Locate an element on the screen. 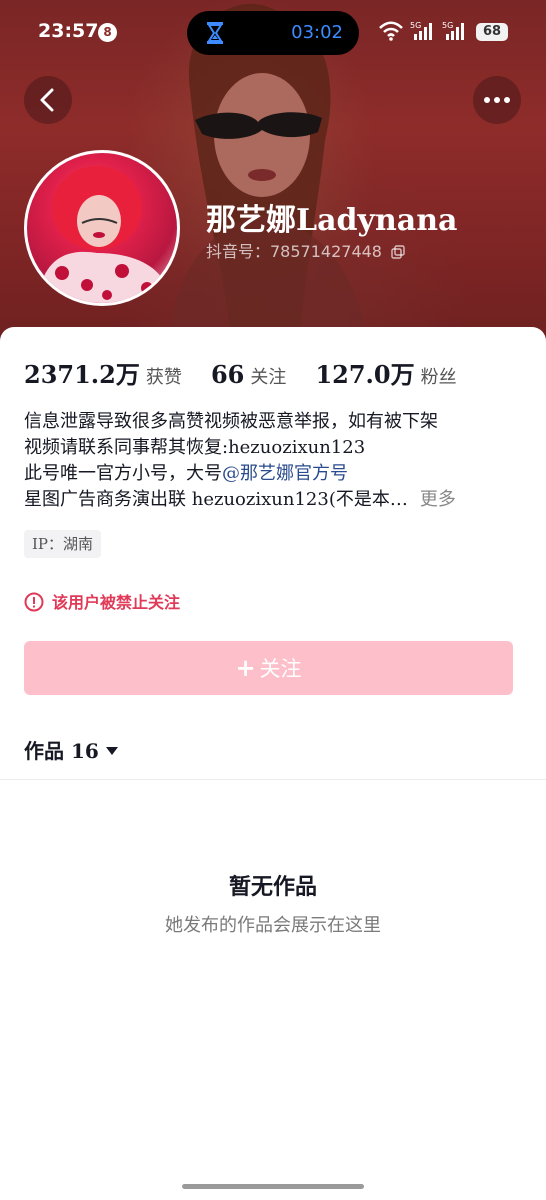 Image resolution: width=546 pixels, height=1200 pixels. ip-location-tag: IP：湖南 is located at coordinates (63, 544).